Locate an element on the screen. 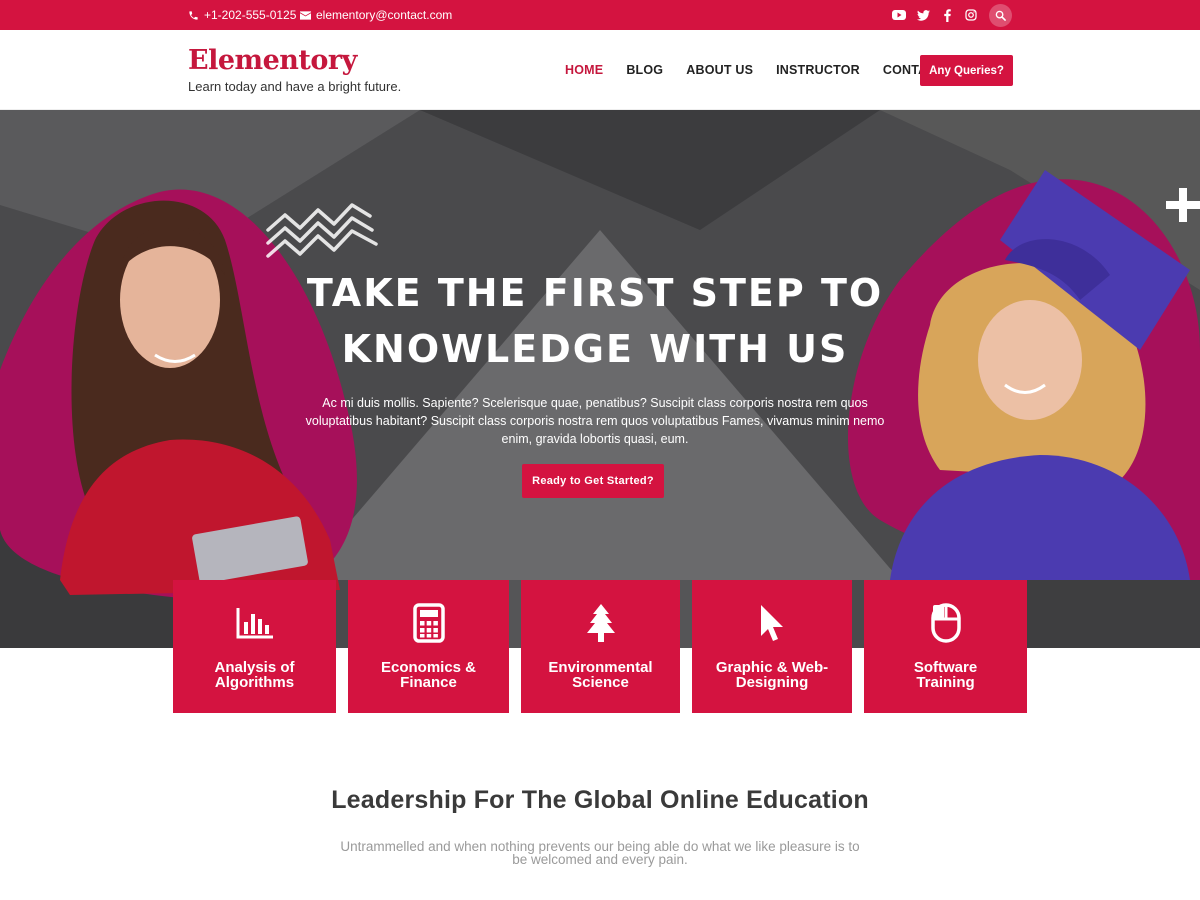  top-bar: +1-202-555-0125 elementory@contact.com is located at coordinates (600, 15).